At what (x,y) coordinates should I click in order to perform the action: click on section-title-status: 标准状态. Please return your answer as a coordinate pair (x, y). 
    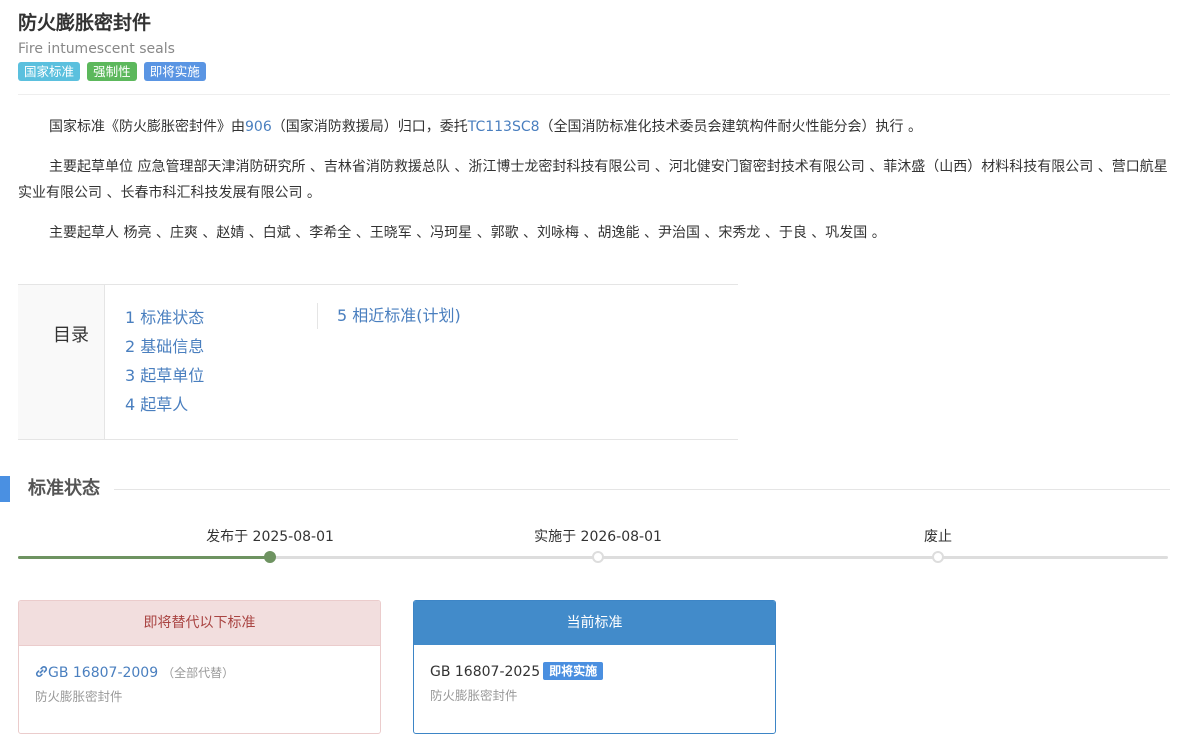
    Looking at the image, I should click on (64, 488).